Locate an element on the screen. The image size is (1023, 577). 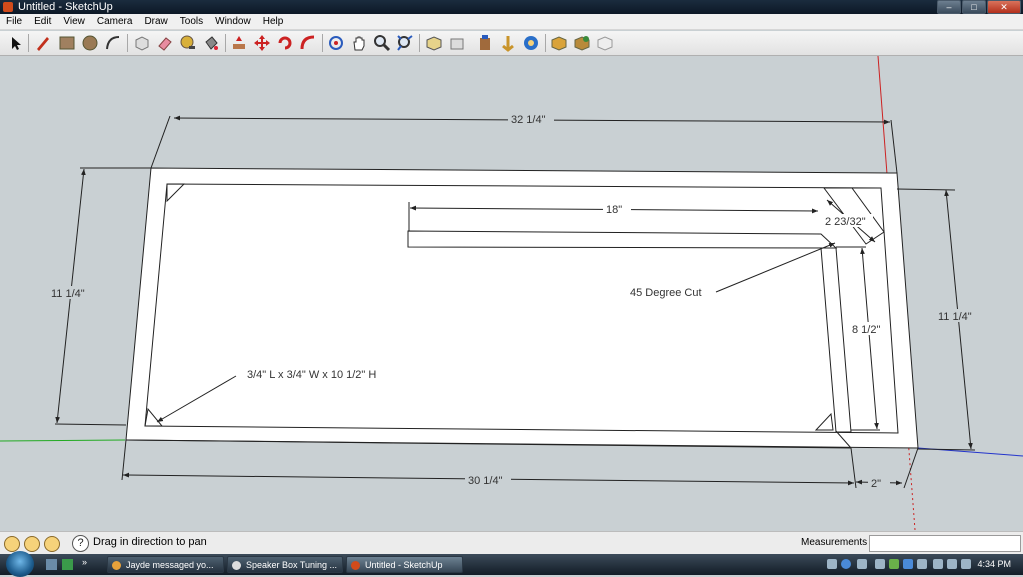
maximize-button: □ is located at coordinates (974, 7).